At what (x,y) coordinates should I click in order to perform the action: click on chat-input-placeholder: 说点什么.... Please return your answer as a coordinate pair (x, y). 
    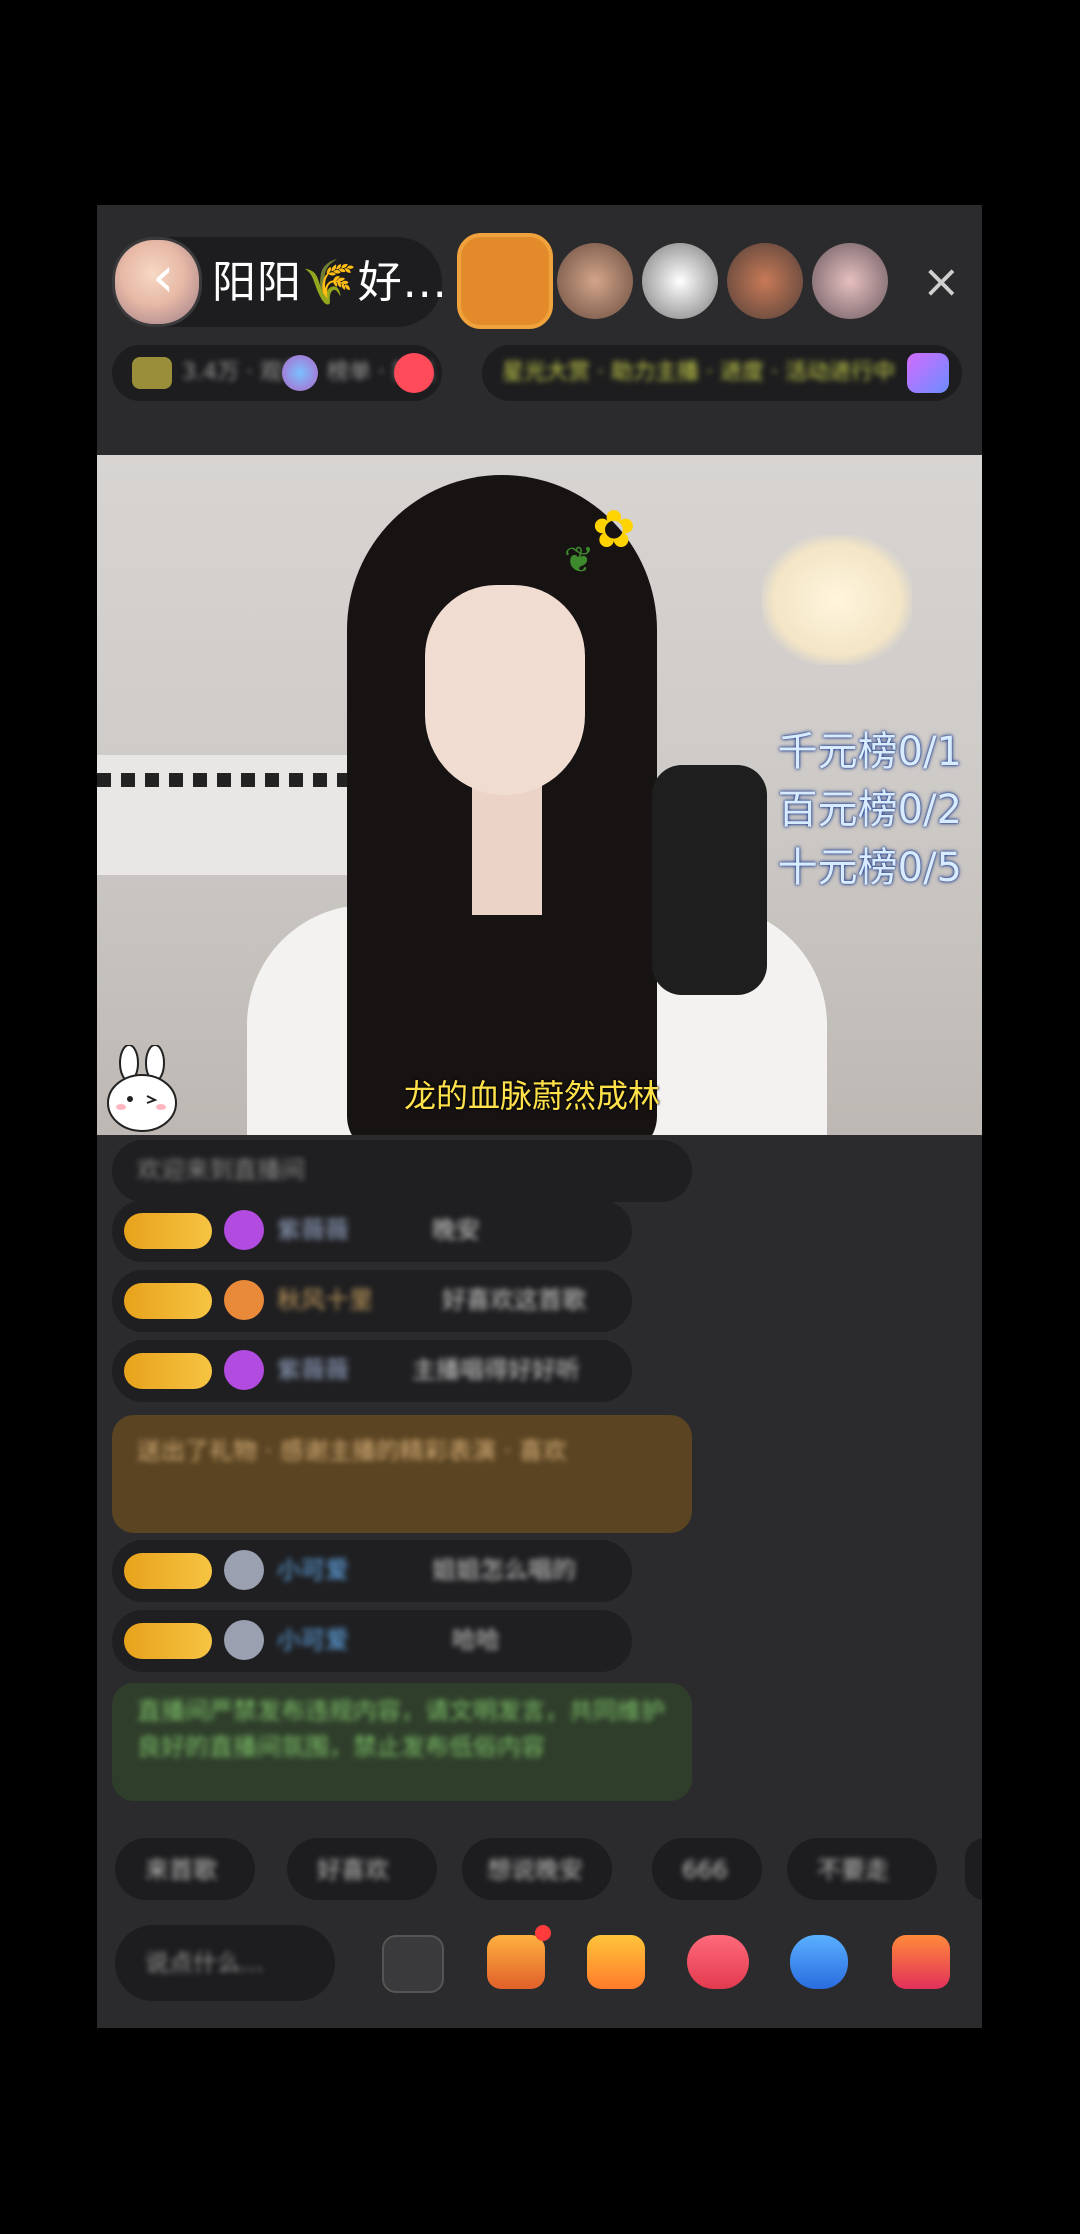
    Looking at the image, I should click on (204, 1963).